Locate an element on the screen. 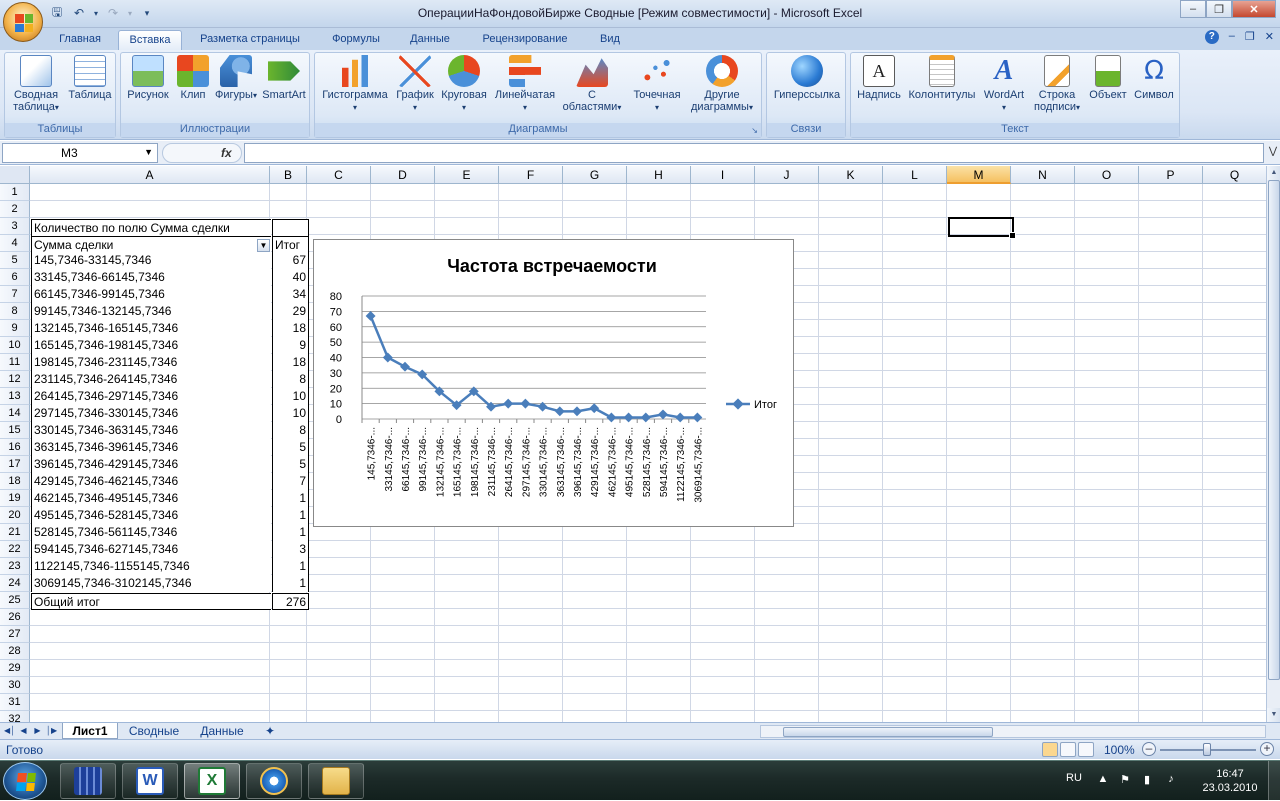  column-header-f: F is located at coordinates (531, 175).